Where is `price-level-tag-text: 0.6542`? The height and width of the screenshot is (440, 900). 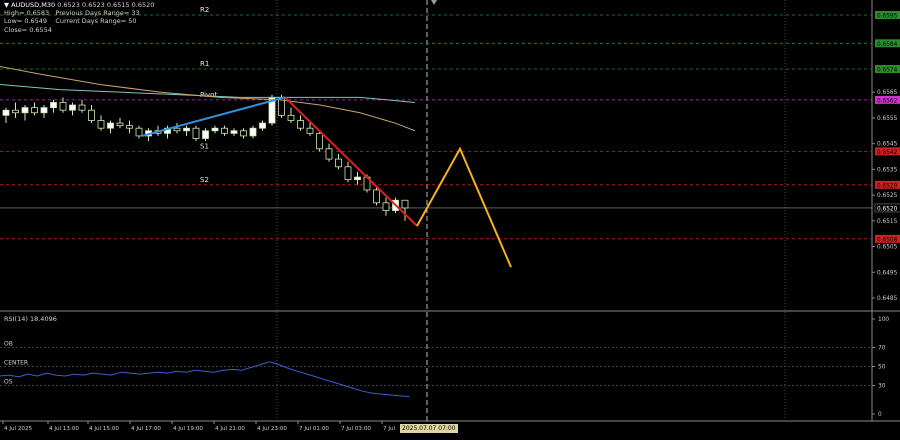
price-level-tag-text: 0.6542 is located at coordinates (887, 153).